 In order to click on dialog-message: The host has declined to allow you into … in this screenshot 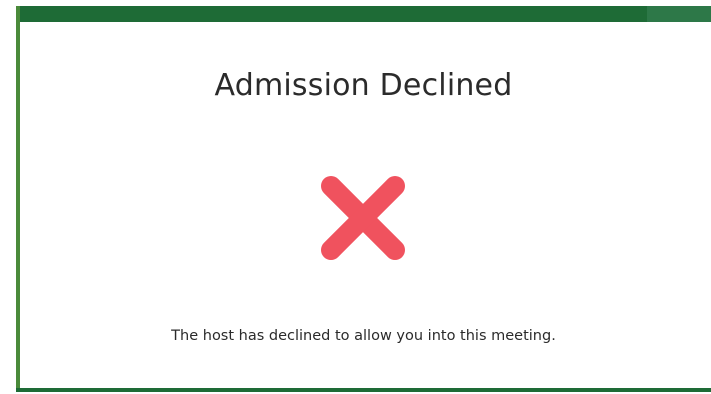, I will do `click(363, 336)`.